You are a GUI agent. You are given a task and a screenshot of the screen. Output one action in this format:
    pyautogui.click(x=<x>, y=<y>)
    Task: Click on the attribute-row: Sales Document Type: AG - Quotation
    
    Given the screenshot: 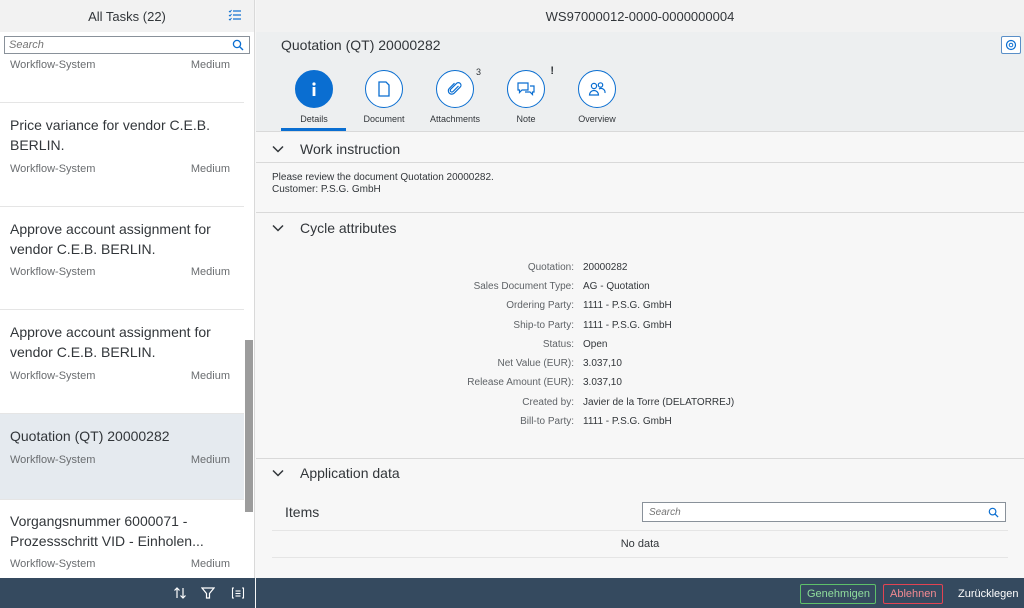 What is the action you would take?
    pyautogui.click(x=640, y=290)
    